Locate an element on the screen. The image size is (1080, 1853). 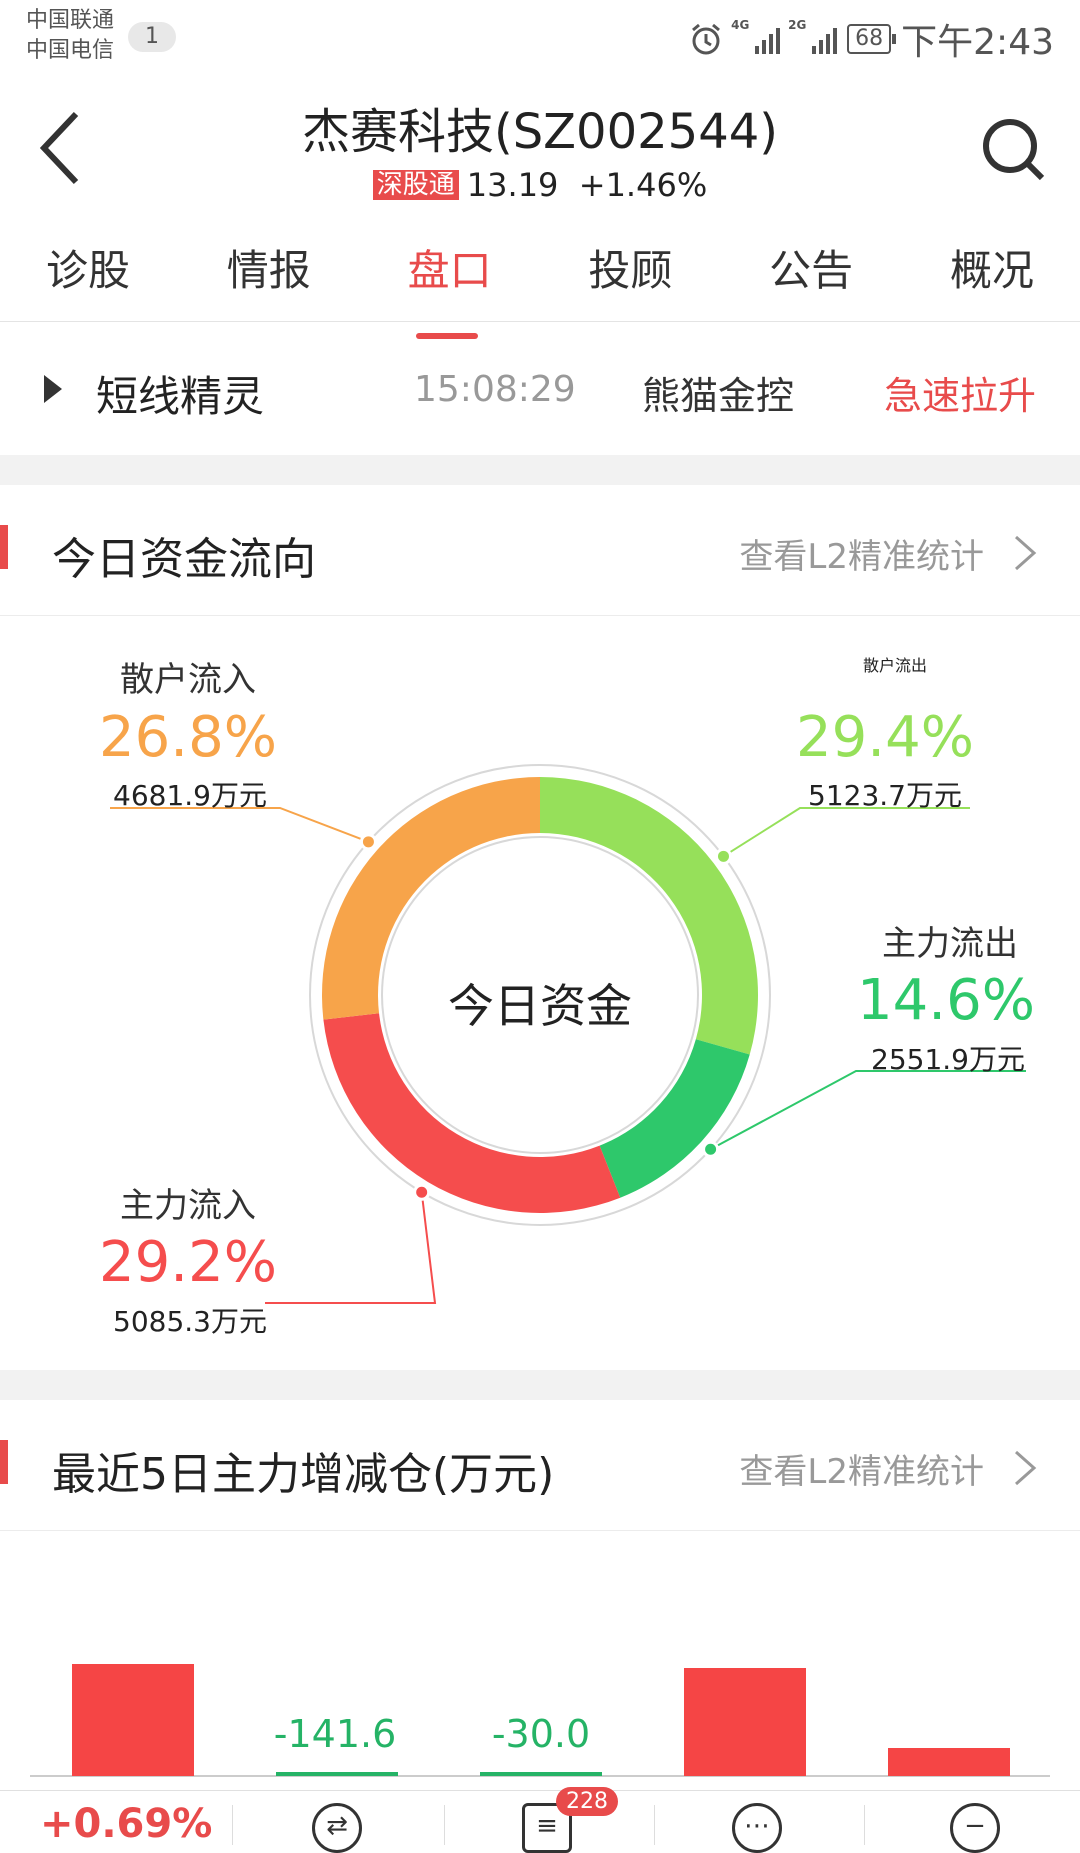
five-day-header: 最近5日主力增减仓(万元) 查看L2精准统计 is located at coordinates (540, 1465).